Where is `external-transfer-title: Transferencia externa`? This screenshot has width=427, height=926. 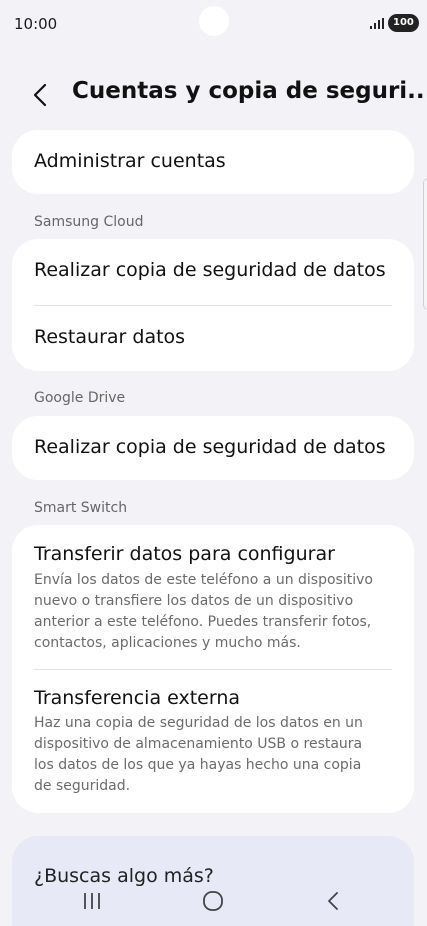
external-transfer-title: Transferencia externa is located at coordinates (137, 698).